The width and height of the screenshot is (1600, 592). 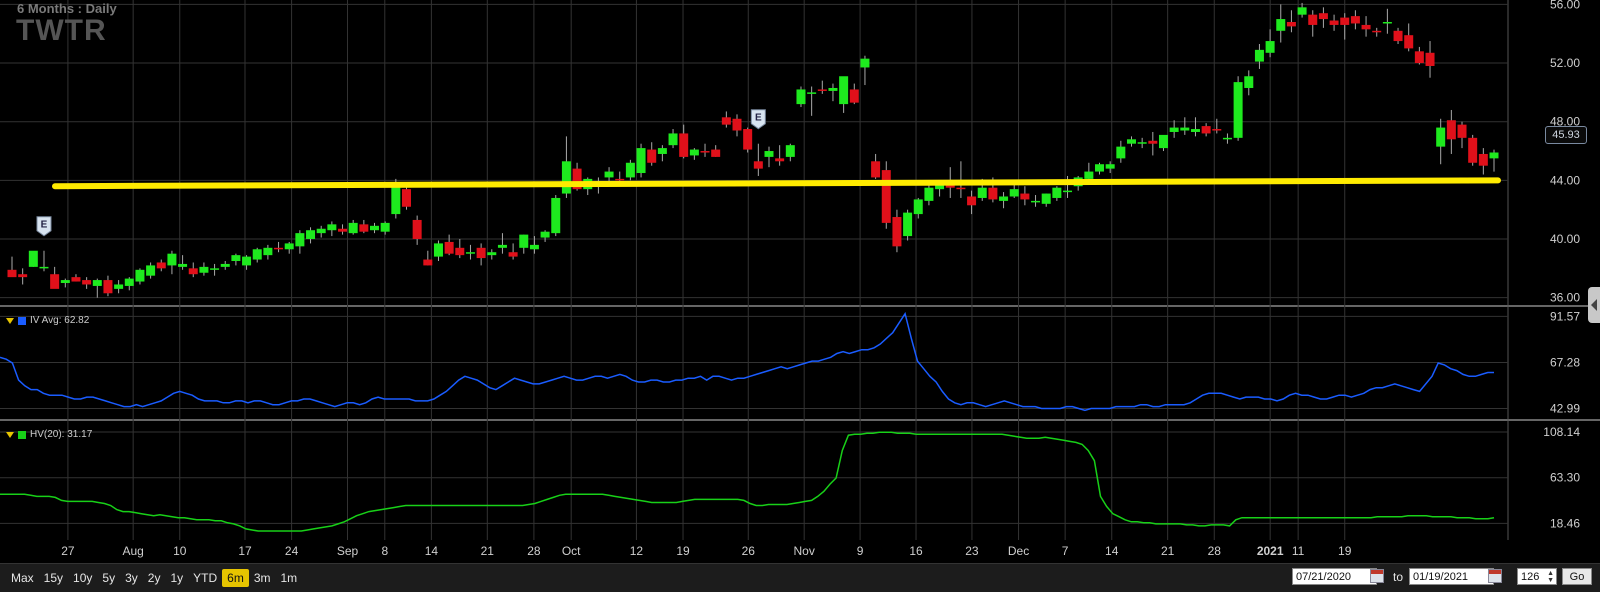 I want to click on from-date-input: 07/21/2020, so click(x=1334, y=576).